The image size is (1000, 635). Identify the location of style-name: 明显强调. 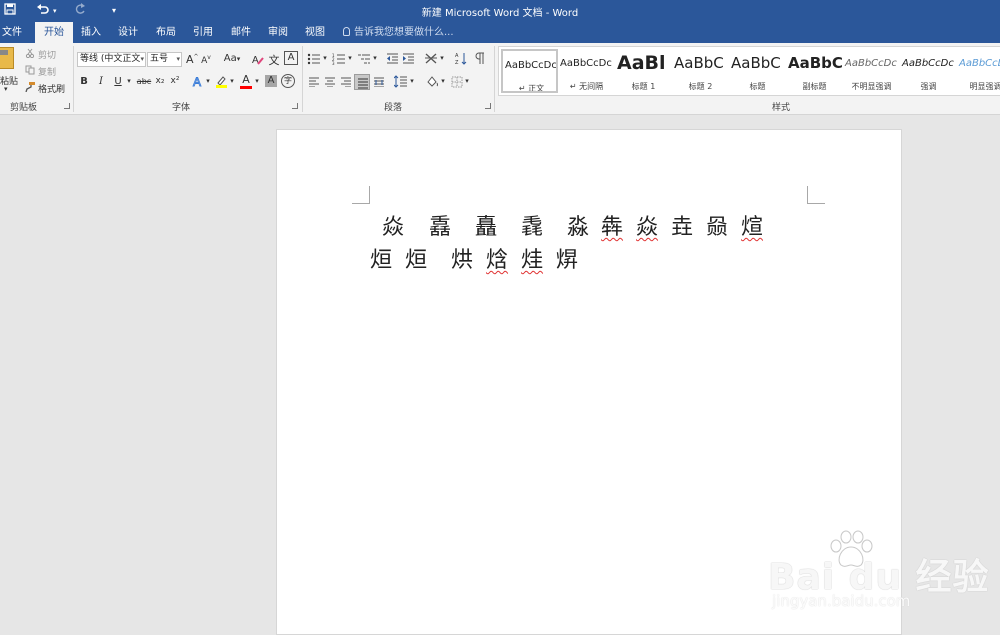
(984, 86).